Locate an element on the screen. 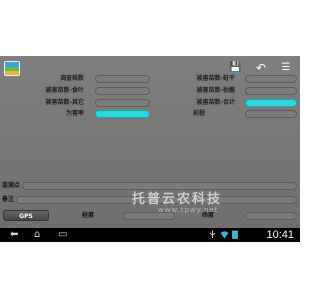  gps-button: GPS is located at coordinates (26, 215).